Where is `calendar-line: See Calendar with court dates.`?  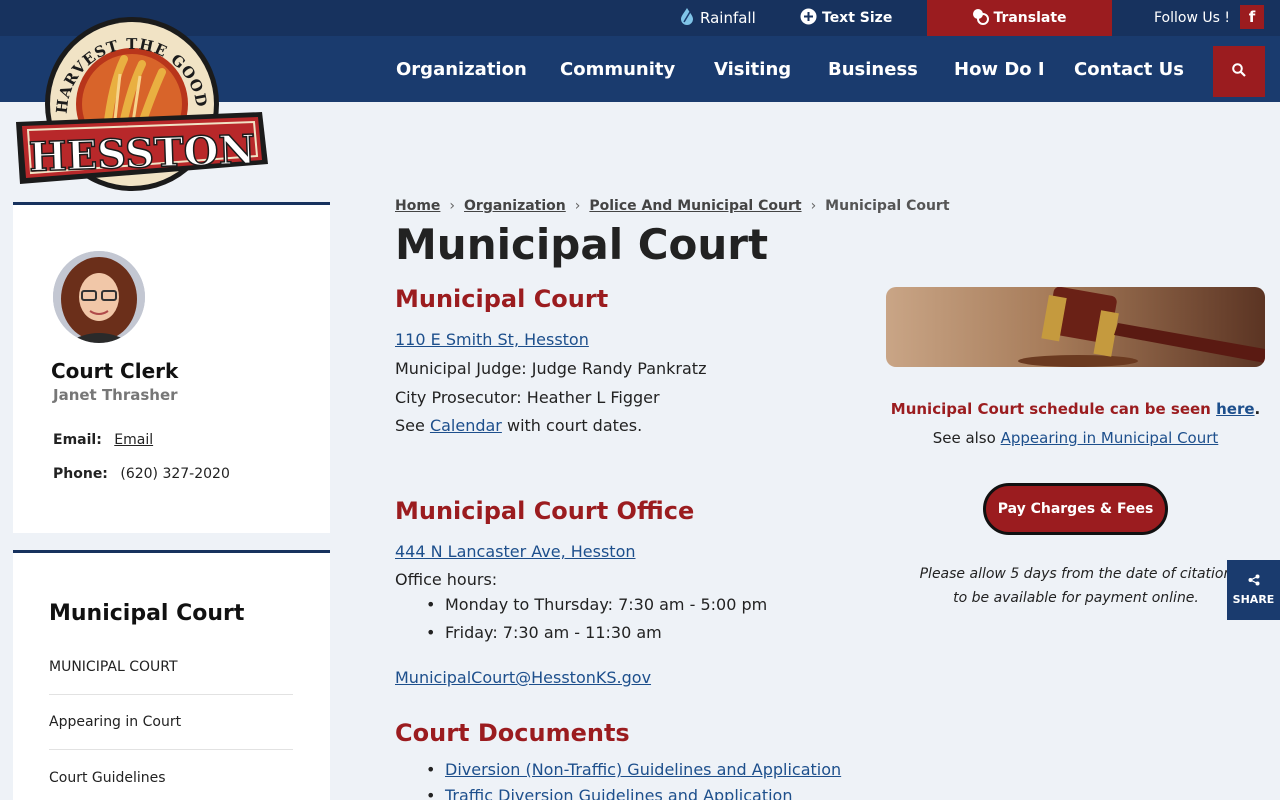 calendar-line: See Calendar with court dates. is located at coordinates (518, 425).